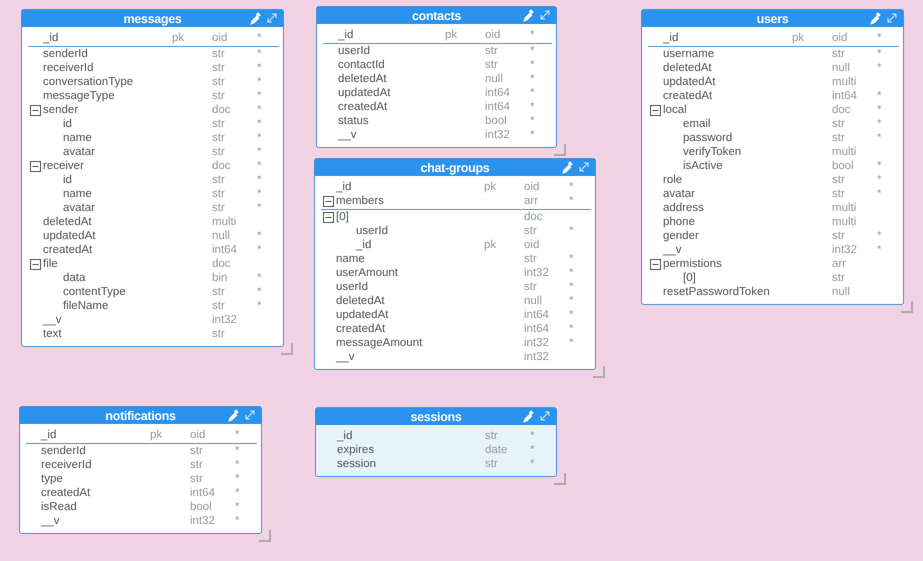 The image size is (923, 561). Describe the element at coordinates (436, 77) in the screenshot. I see `collection-card: contacts _id pk oid * userId str * contactId str * deletedAt null * updatedAt int64 * createdAt int64 * status bool * __v int32 *` at that location.